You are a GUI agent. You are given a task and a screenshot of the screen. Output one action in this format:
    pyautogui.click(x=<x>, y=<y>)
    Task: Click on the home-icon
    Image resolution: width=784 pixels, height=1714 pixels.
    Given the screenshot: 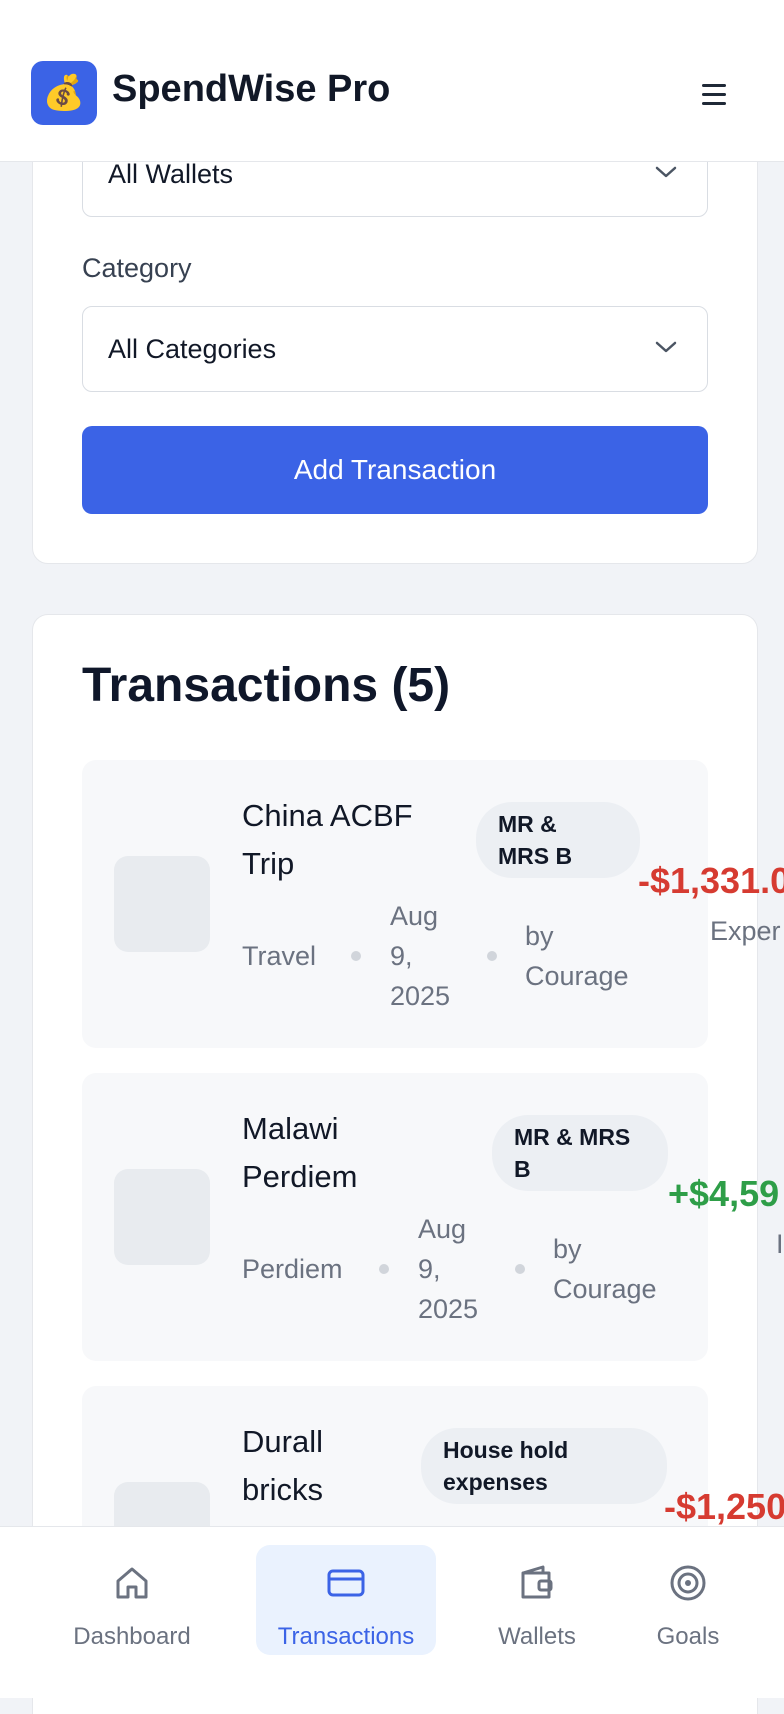 What is the action you would take?
    pyautogui.click(x=132, y=1583)
    